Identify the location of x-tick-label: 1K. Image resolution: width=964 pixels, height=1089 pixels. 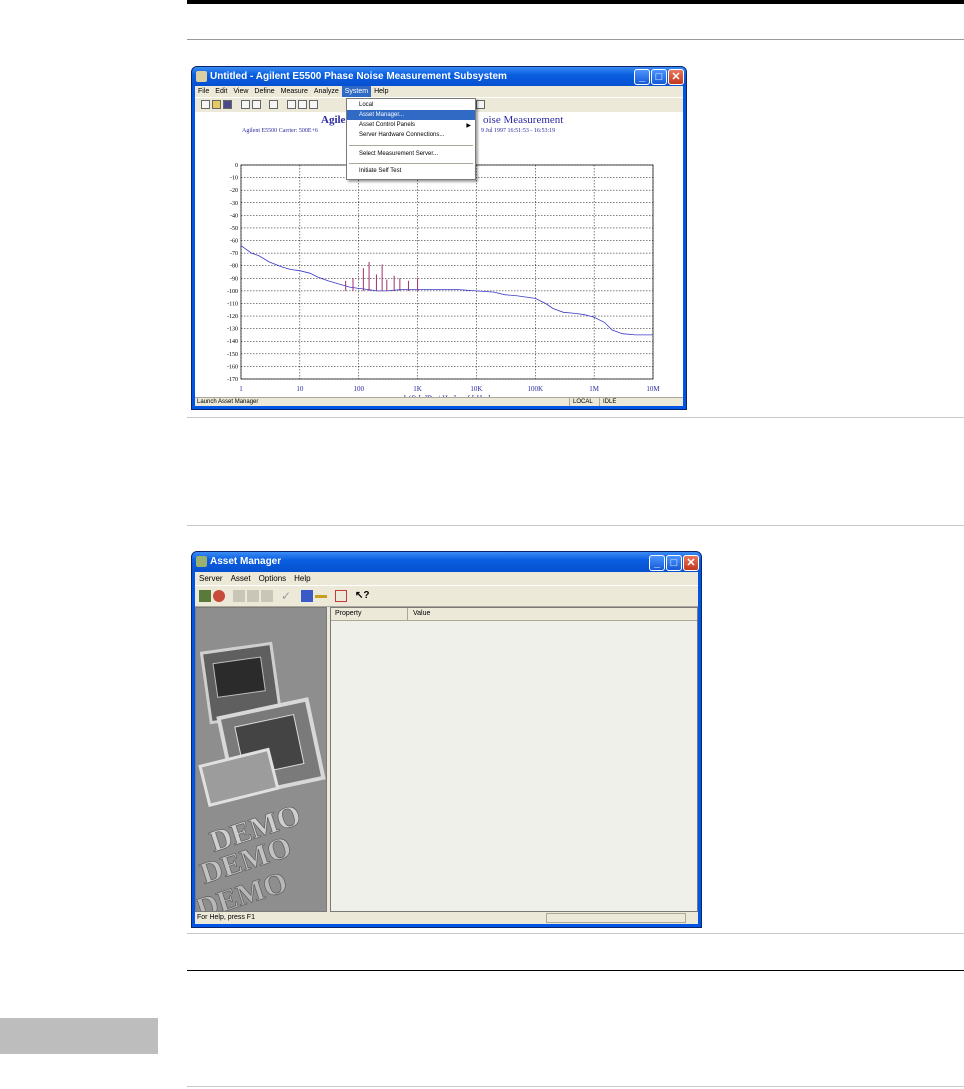
(417, 389).